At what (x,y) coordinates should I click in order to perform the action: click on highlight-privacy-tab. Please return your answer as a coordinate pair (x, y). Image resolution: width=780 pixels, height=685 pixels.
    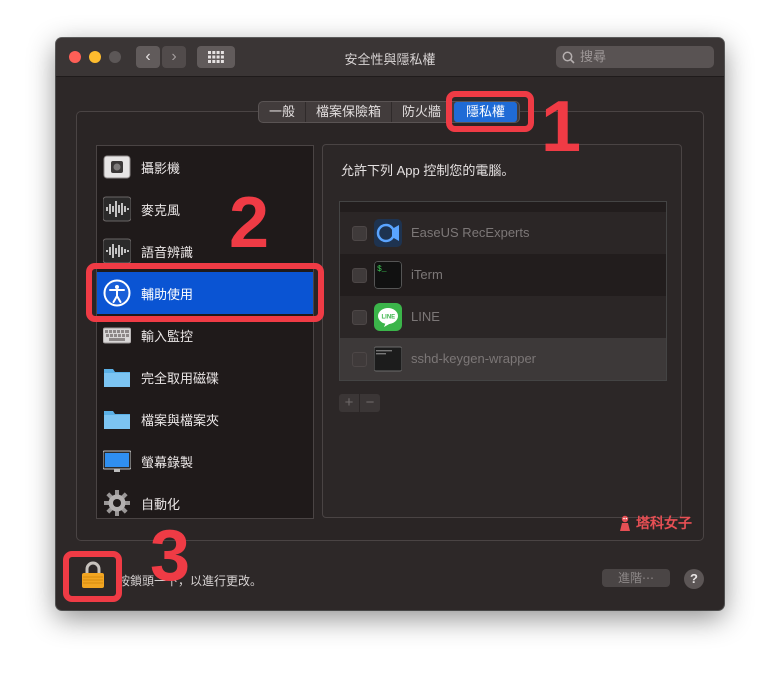
    Looking at the image, I should click on (490, 111).